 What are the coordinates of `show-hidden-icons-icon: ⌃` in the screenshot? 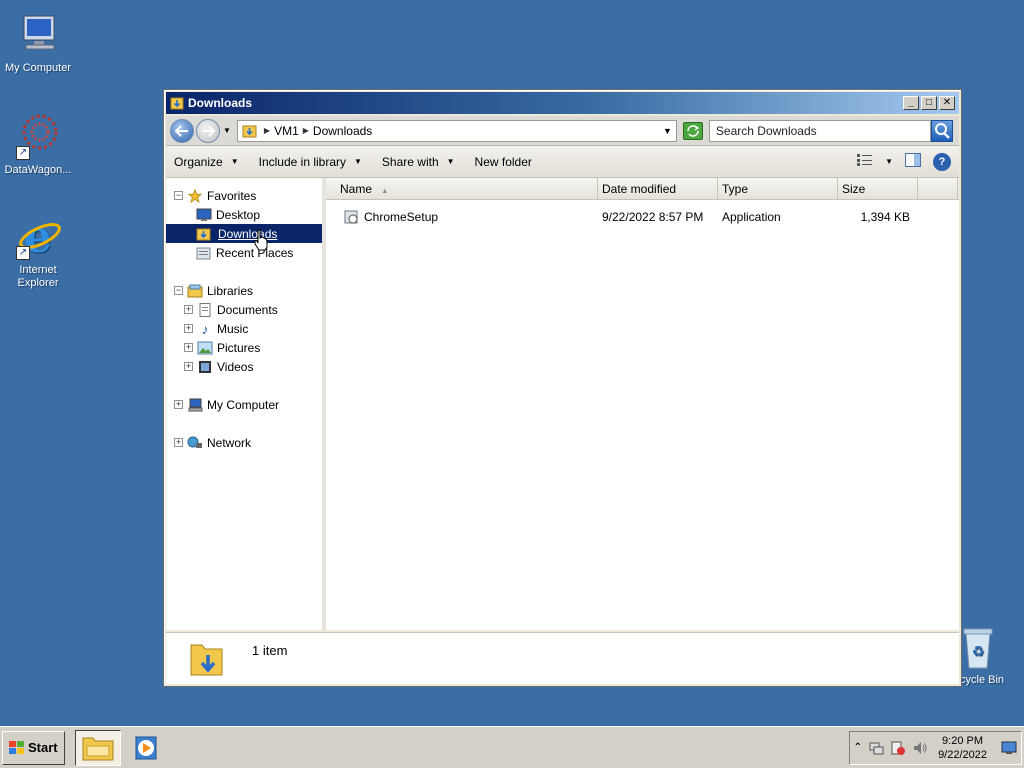 It's located at (858, 747).